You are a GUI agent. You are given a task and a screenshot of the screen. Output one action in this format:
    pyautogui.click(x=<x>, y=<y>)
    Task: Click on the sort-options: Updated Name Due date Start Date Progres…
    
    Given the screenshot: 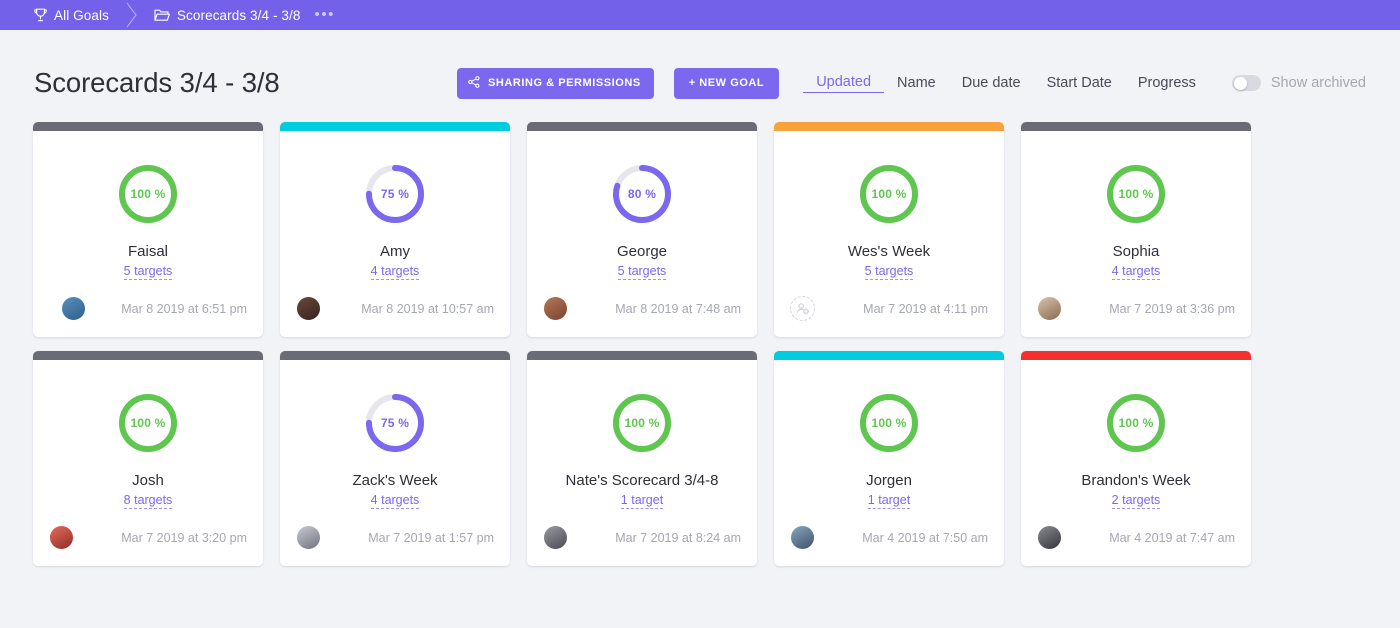 What is the action you would take?
    pyautogui.click(x=1006, y=83)
    